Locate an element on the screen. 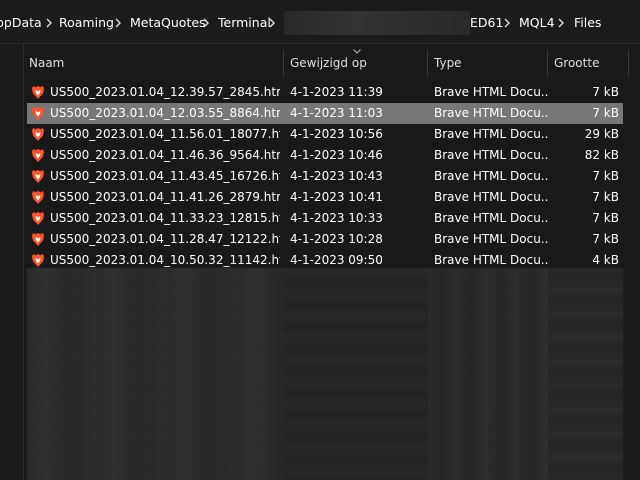 The height and width of the screenshot is (480, 640). file-size: 29 kB is located at coordinates (601, 134).